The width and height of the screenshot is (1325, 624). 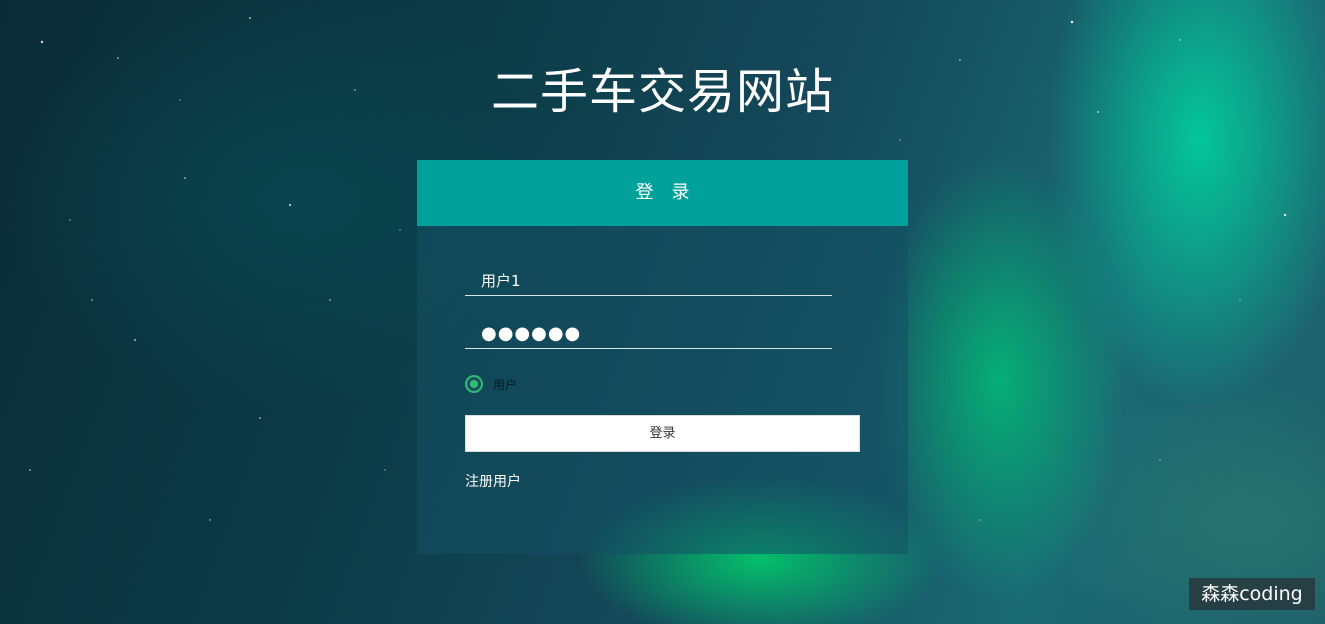 I want to click on login-button: 登录, so click(x=662, y=433).